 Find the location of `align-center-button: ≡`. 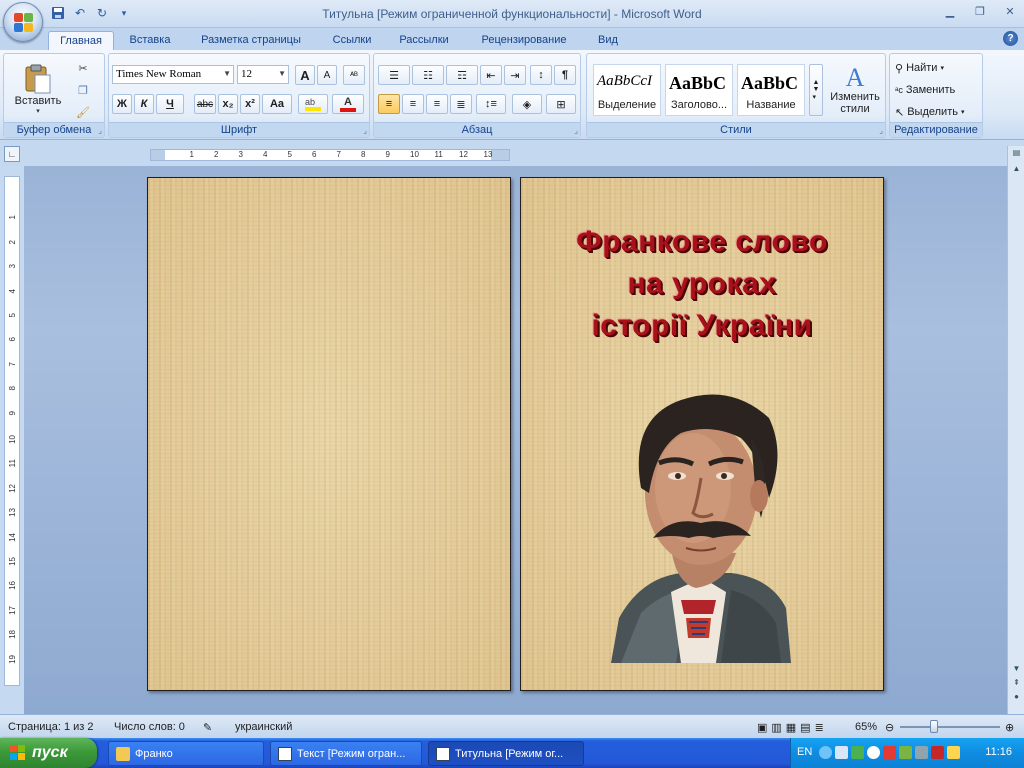

align-center-button: ≡ is located at coordinates (413, 104).